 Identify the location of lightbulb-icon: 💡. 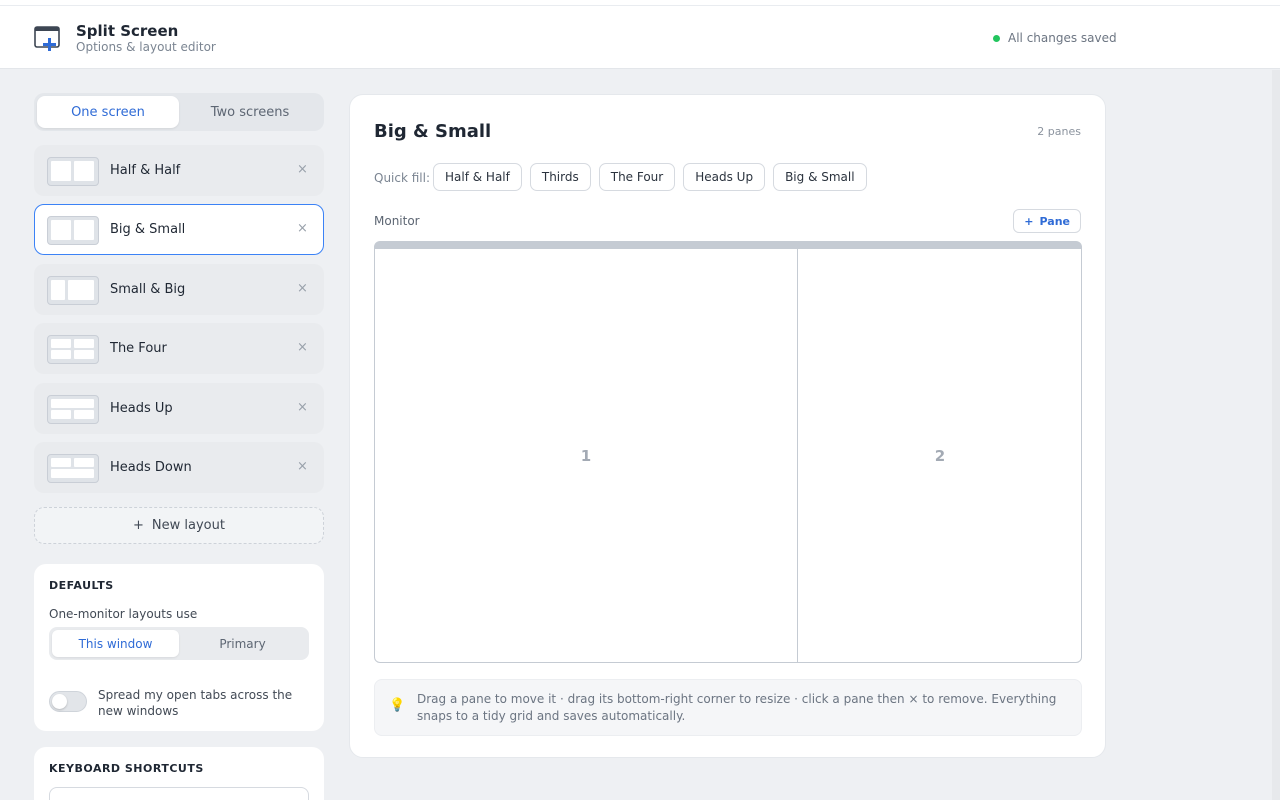
(397, 705).